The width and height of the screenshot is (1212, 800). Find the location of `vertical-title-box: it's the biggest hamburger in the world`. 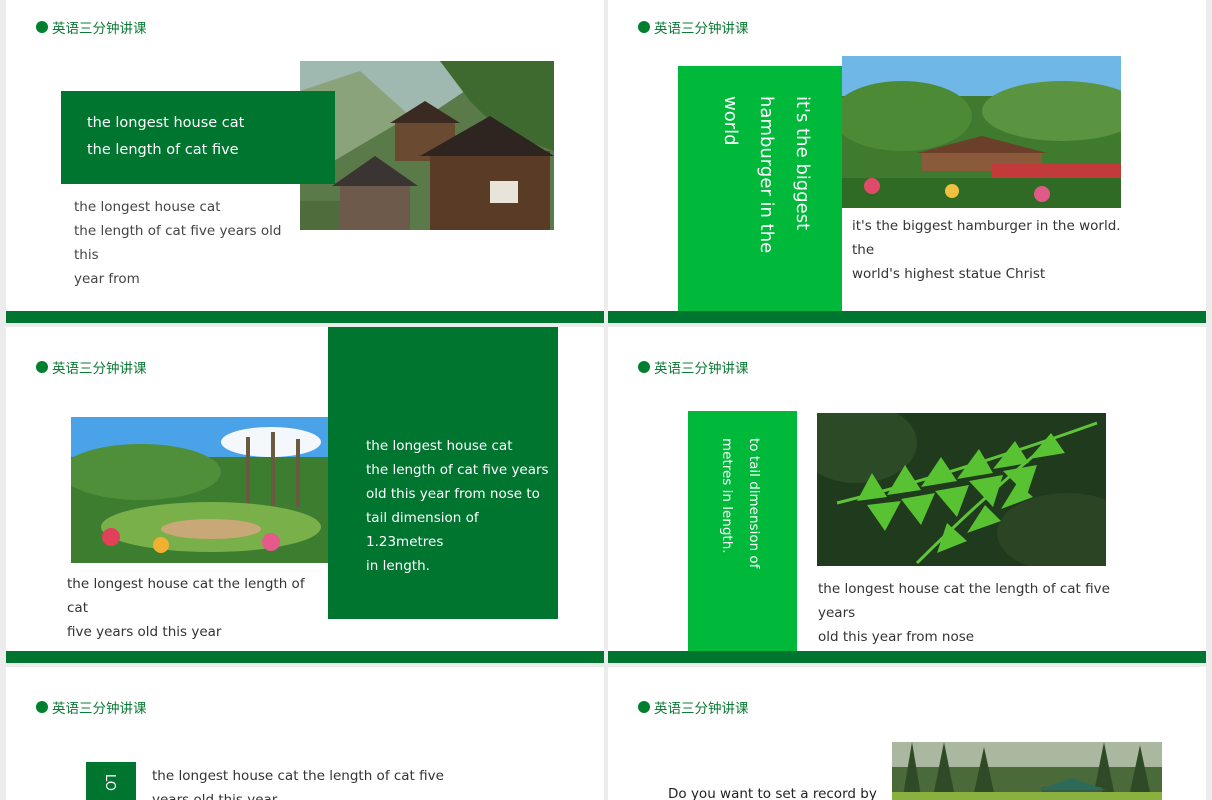

vertical-title-box: it's the biggest hamburger in the world is located at coordinates (760, 194).